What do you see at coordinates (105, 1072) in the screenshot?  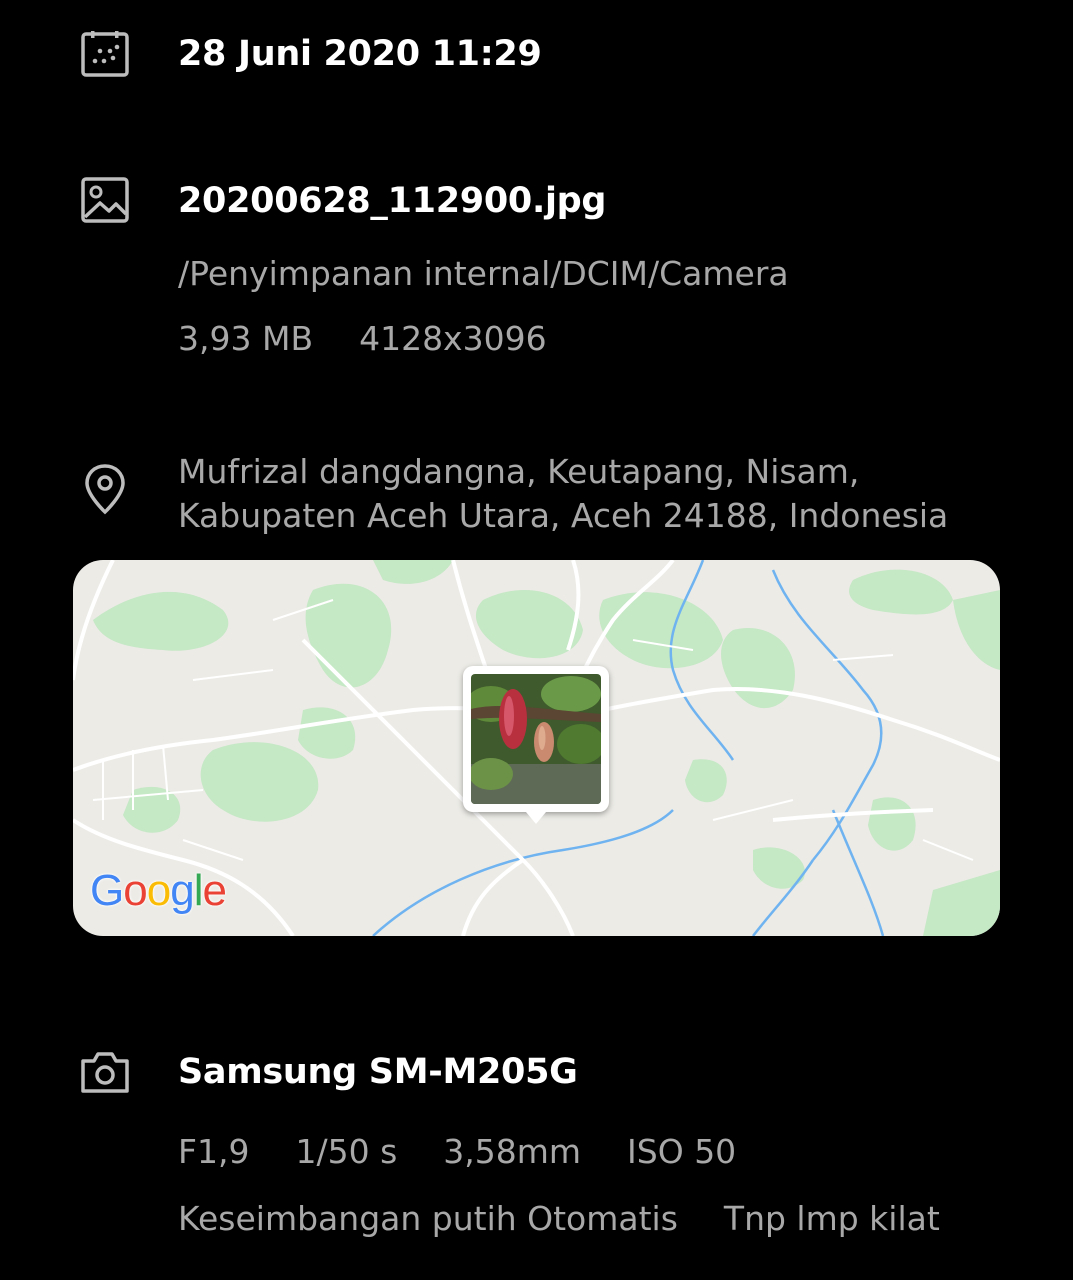 I see `camera-icon` at bounding box center [105, 1072].